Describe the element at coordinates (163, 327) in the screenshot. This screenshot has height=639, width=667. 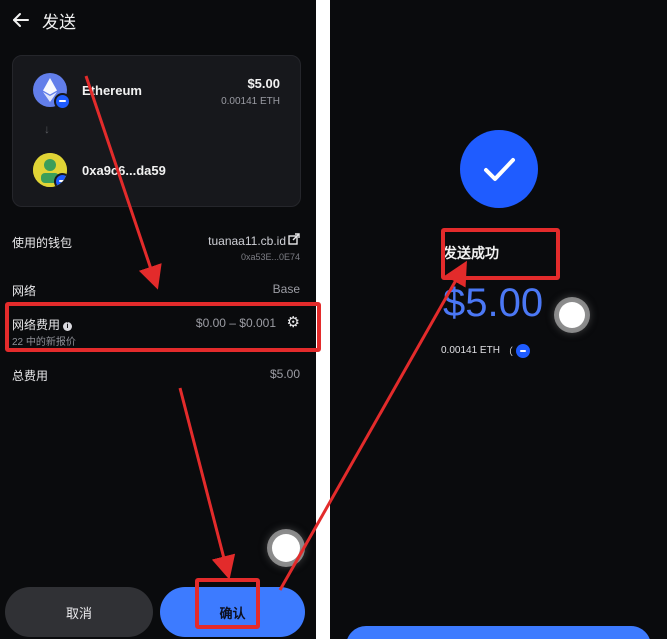
I see `fee-highlight-box` at that location.